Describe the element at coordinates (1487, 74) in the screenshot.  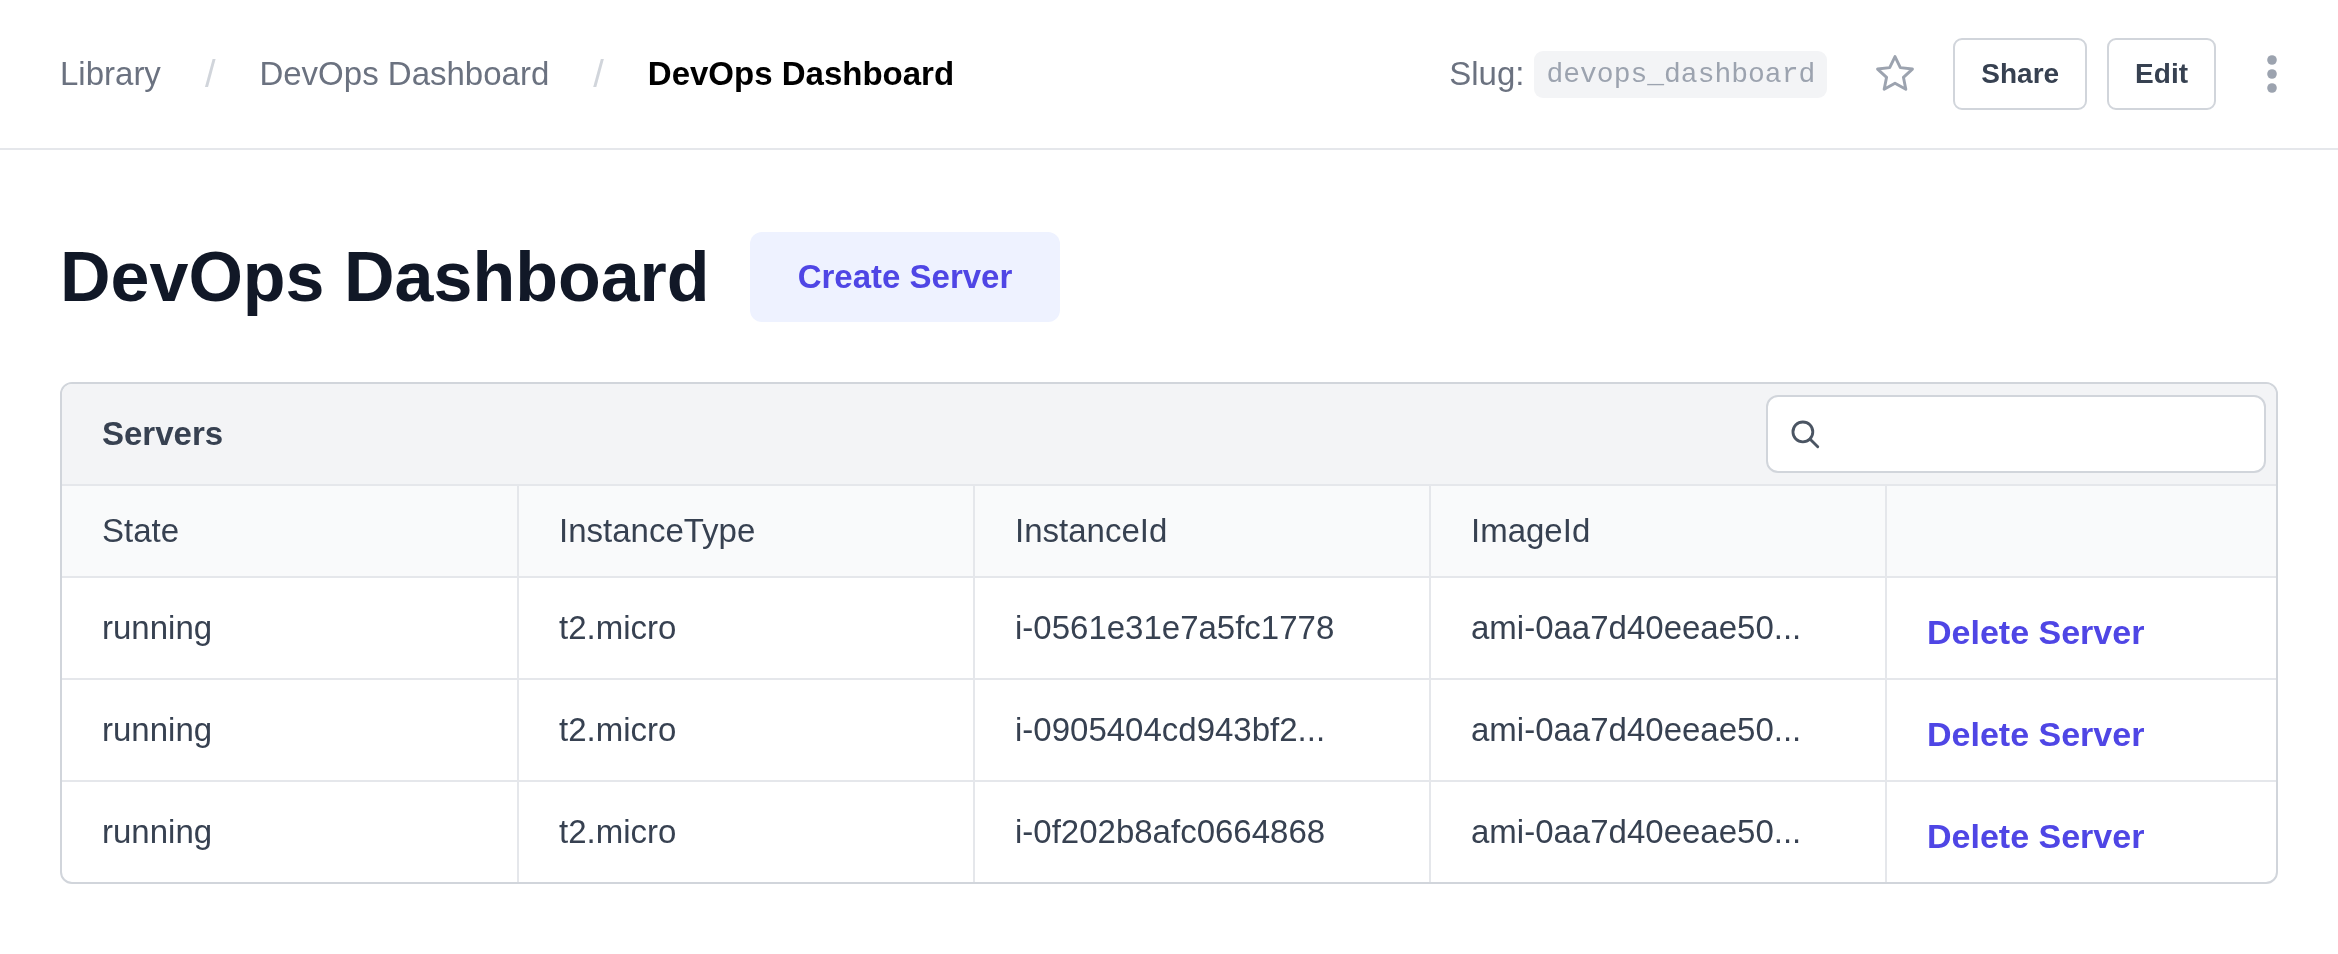
I see `slug-label: Slug:` at that location.